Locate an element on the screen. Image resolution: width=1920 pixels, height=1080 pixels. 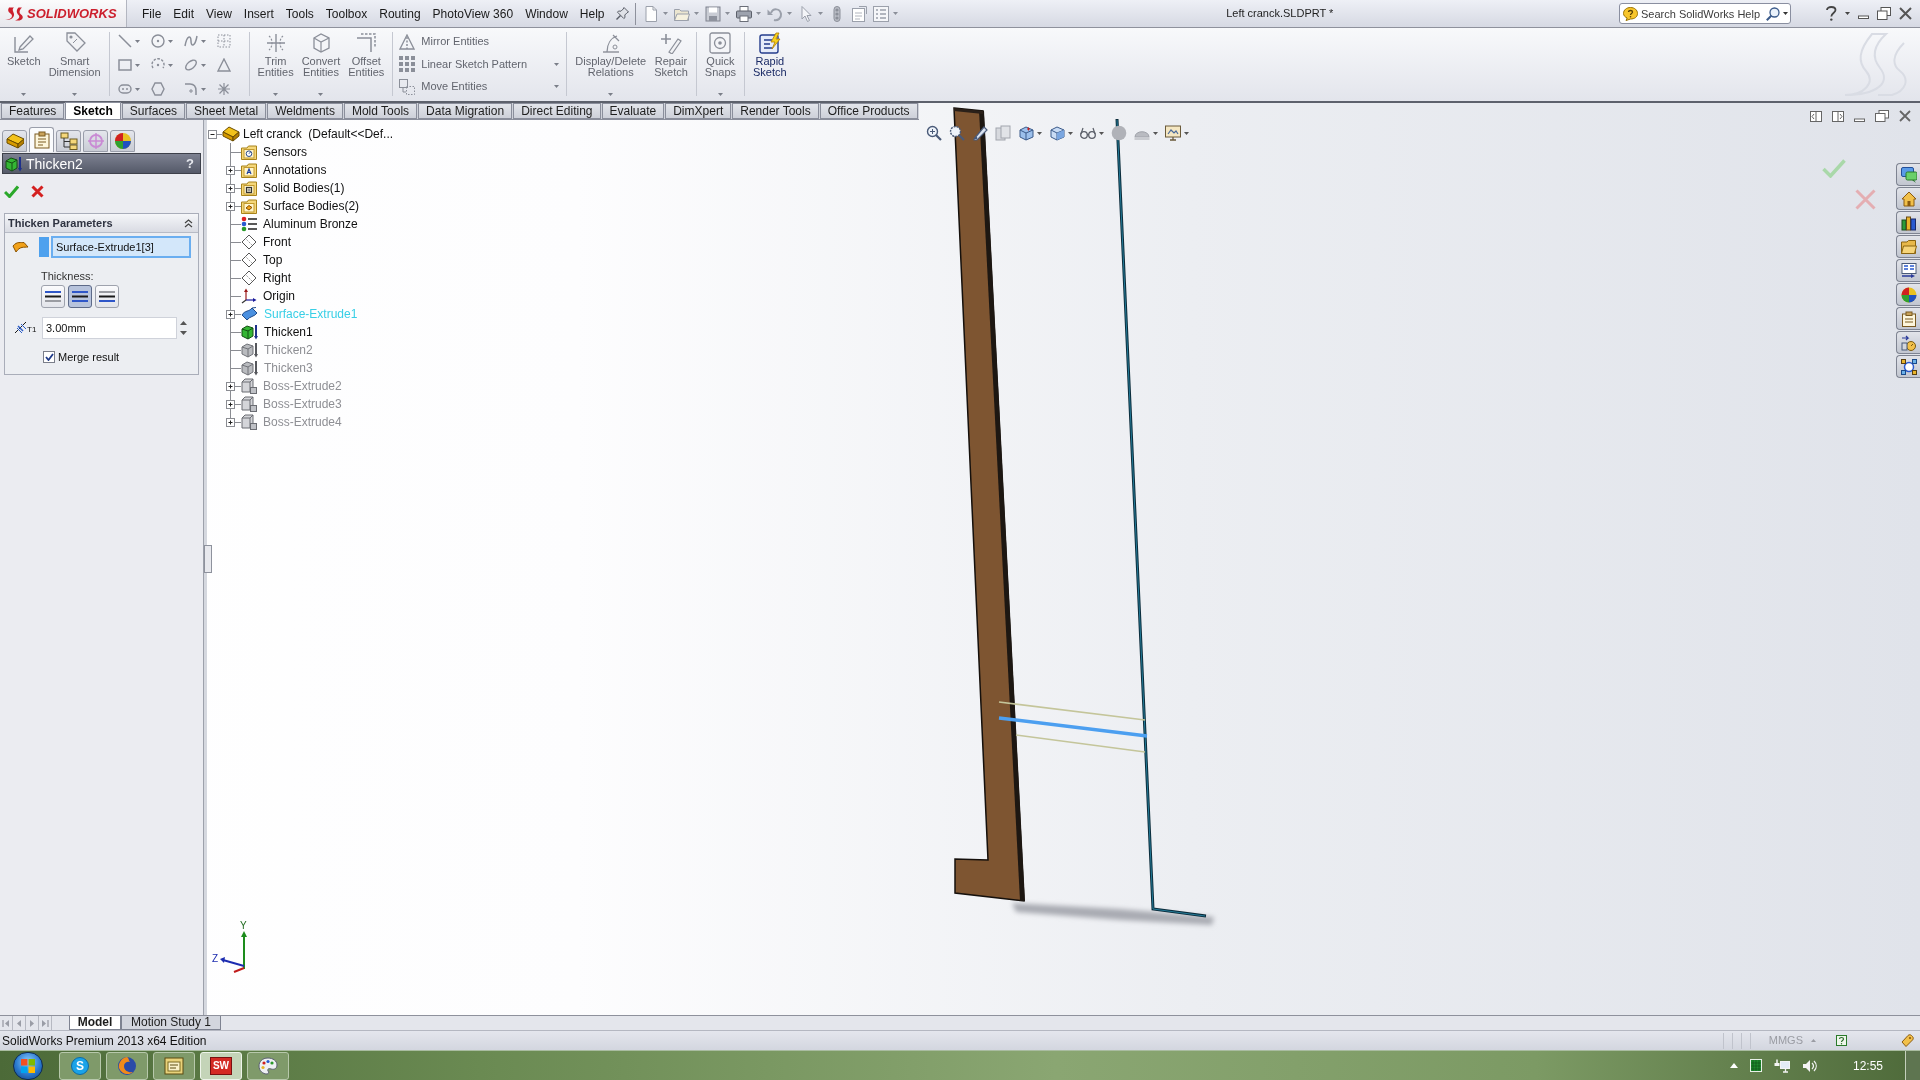
tab: Features is located at coordinates (33, 111).